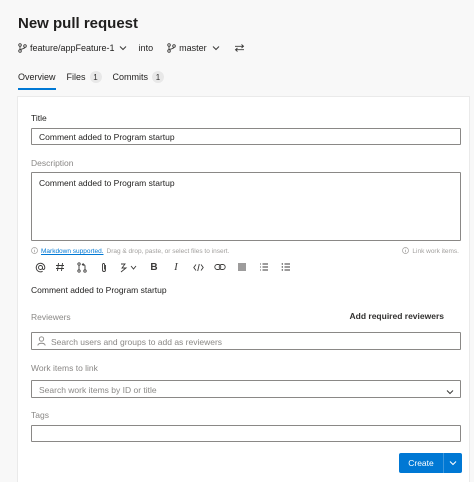  I want to click on link-work-items-label: Link work items., so click(435, 251).